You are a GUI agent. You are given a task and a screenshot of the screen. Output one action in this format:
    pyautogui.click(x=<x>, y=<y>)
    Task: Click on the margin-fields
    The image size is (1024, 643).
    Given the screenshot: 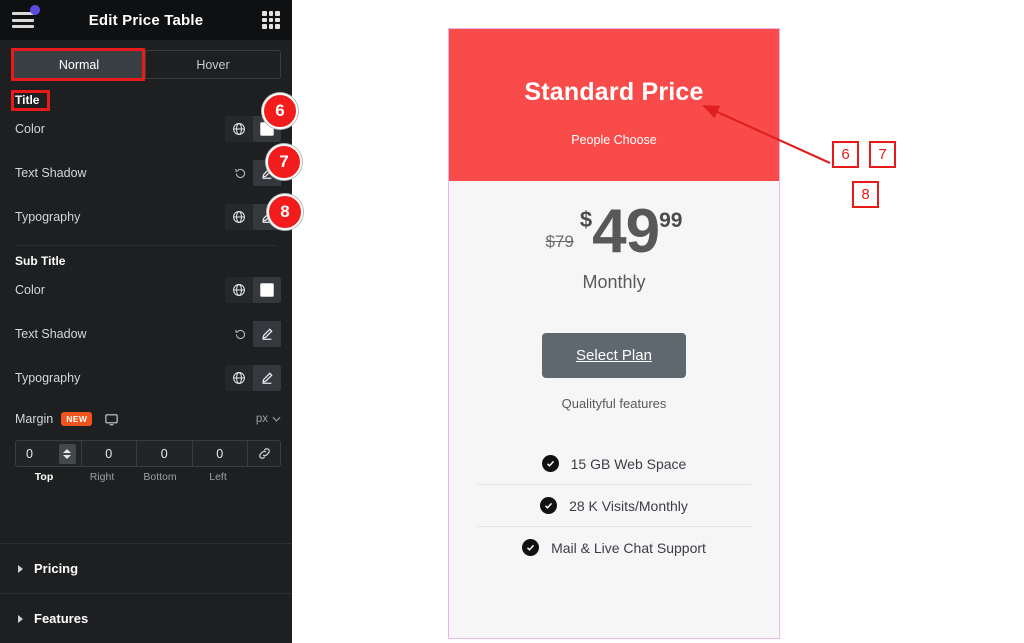 What is the action you would take?
    pyautogui.click(x=146, y=449)
    